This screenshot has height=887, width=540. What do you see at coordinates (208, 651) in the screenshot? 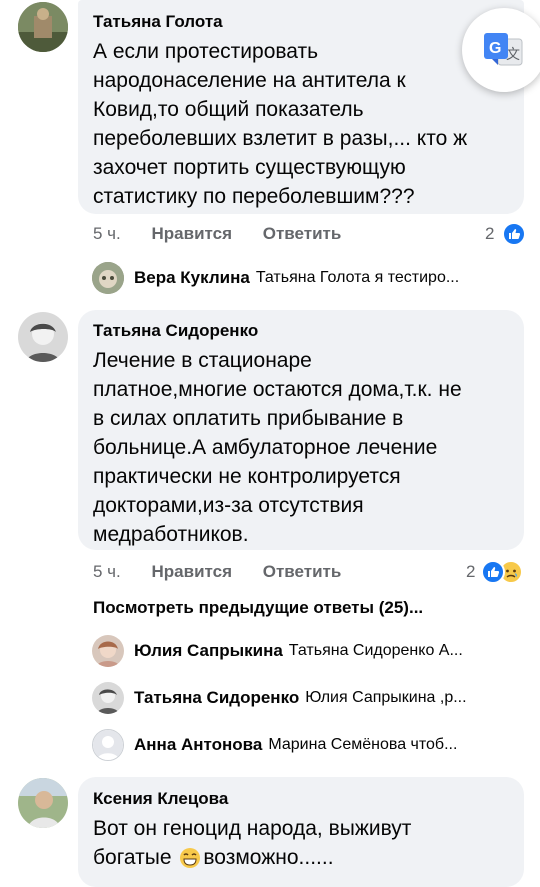
I see `reply-author: Юлия Сапрыкина` at bounding box center [208, 651].